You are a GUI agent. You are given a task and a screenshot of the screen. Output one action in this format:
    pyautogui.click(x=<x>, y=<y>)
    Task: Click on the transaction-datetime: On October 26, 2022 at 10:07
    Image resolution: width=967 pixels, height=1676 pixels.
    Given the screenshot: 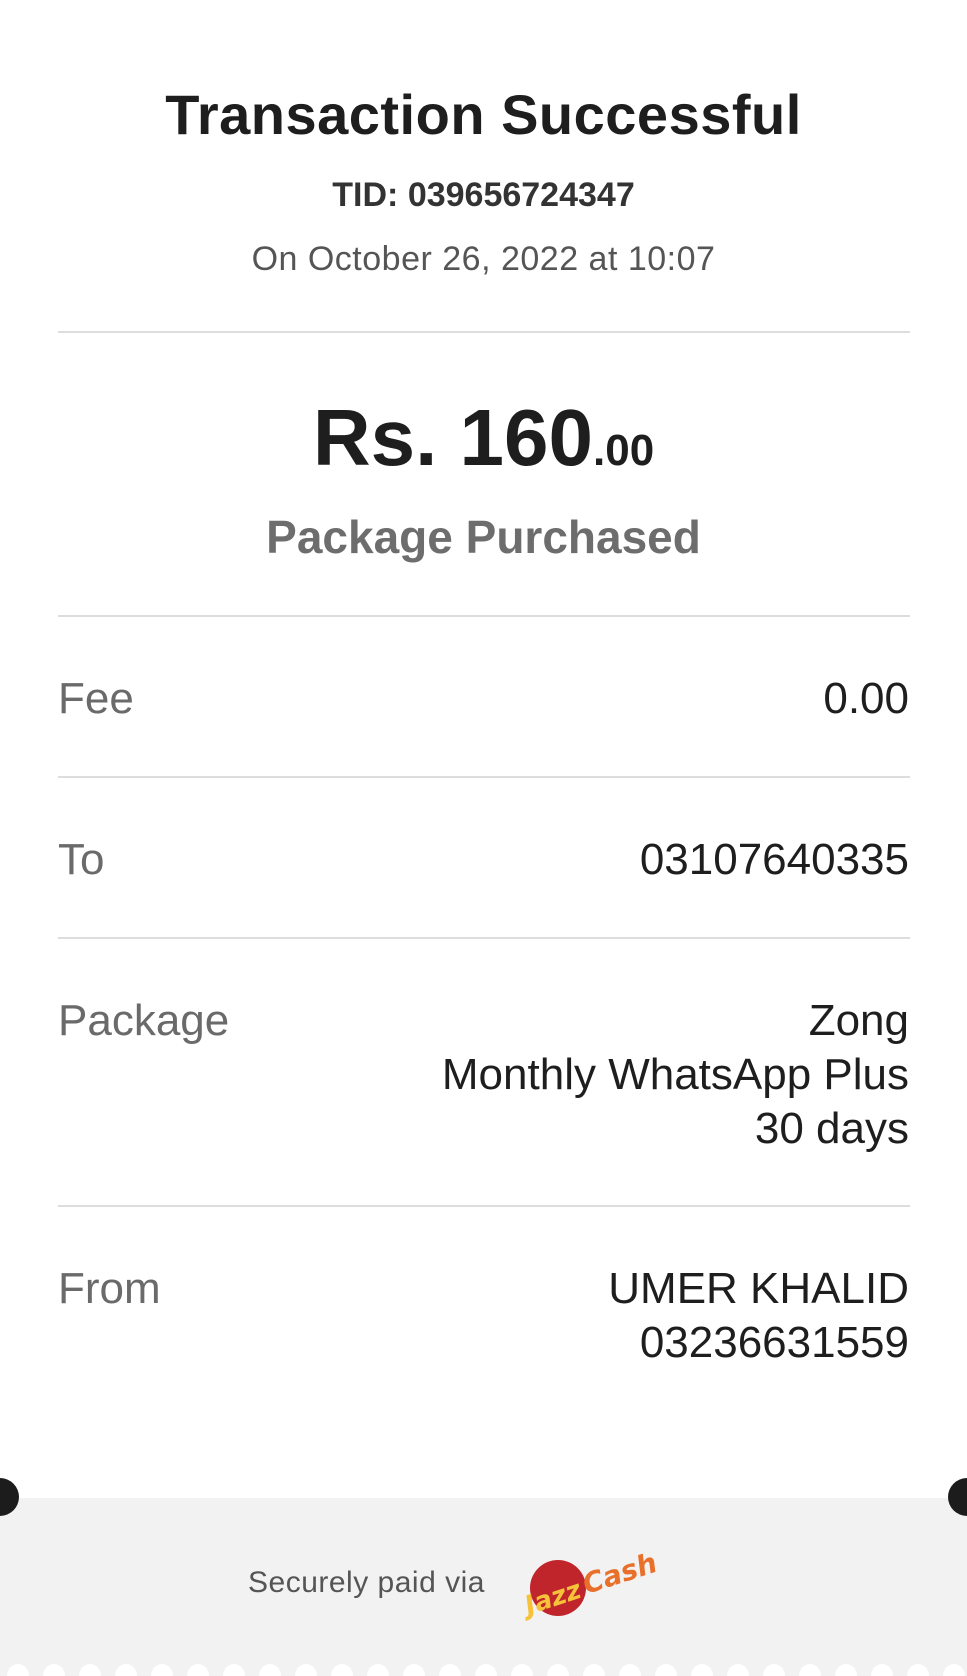 What is the action you would take?
    pyautogui.click(x=483, y=259)
    